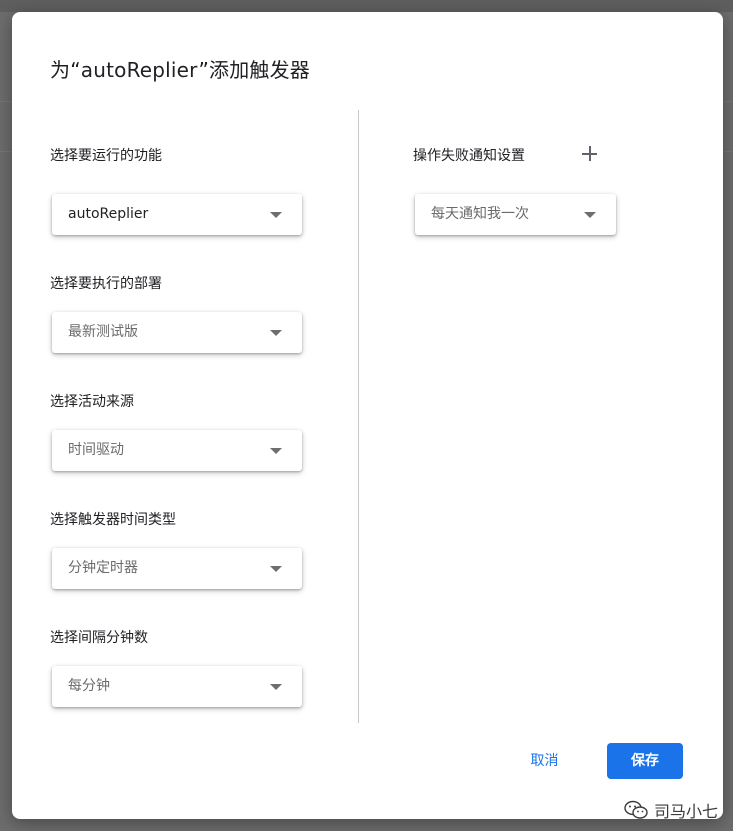 Image resolution: width=733 pixels, height=831 pixels. Describe the element at coordinates (636, 809) in the screenshot. I see `wechat-icon` at that location.